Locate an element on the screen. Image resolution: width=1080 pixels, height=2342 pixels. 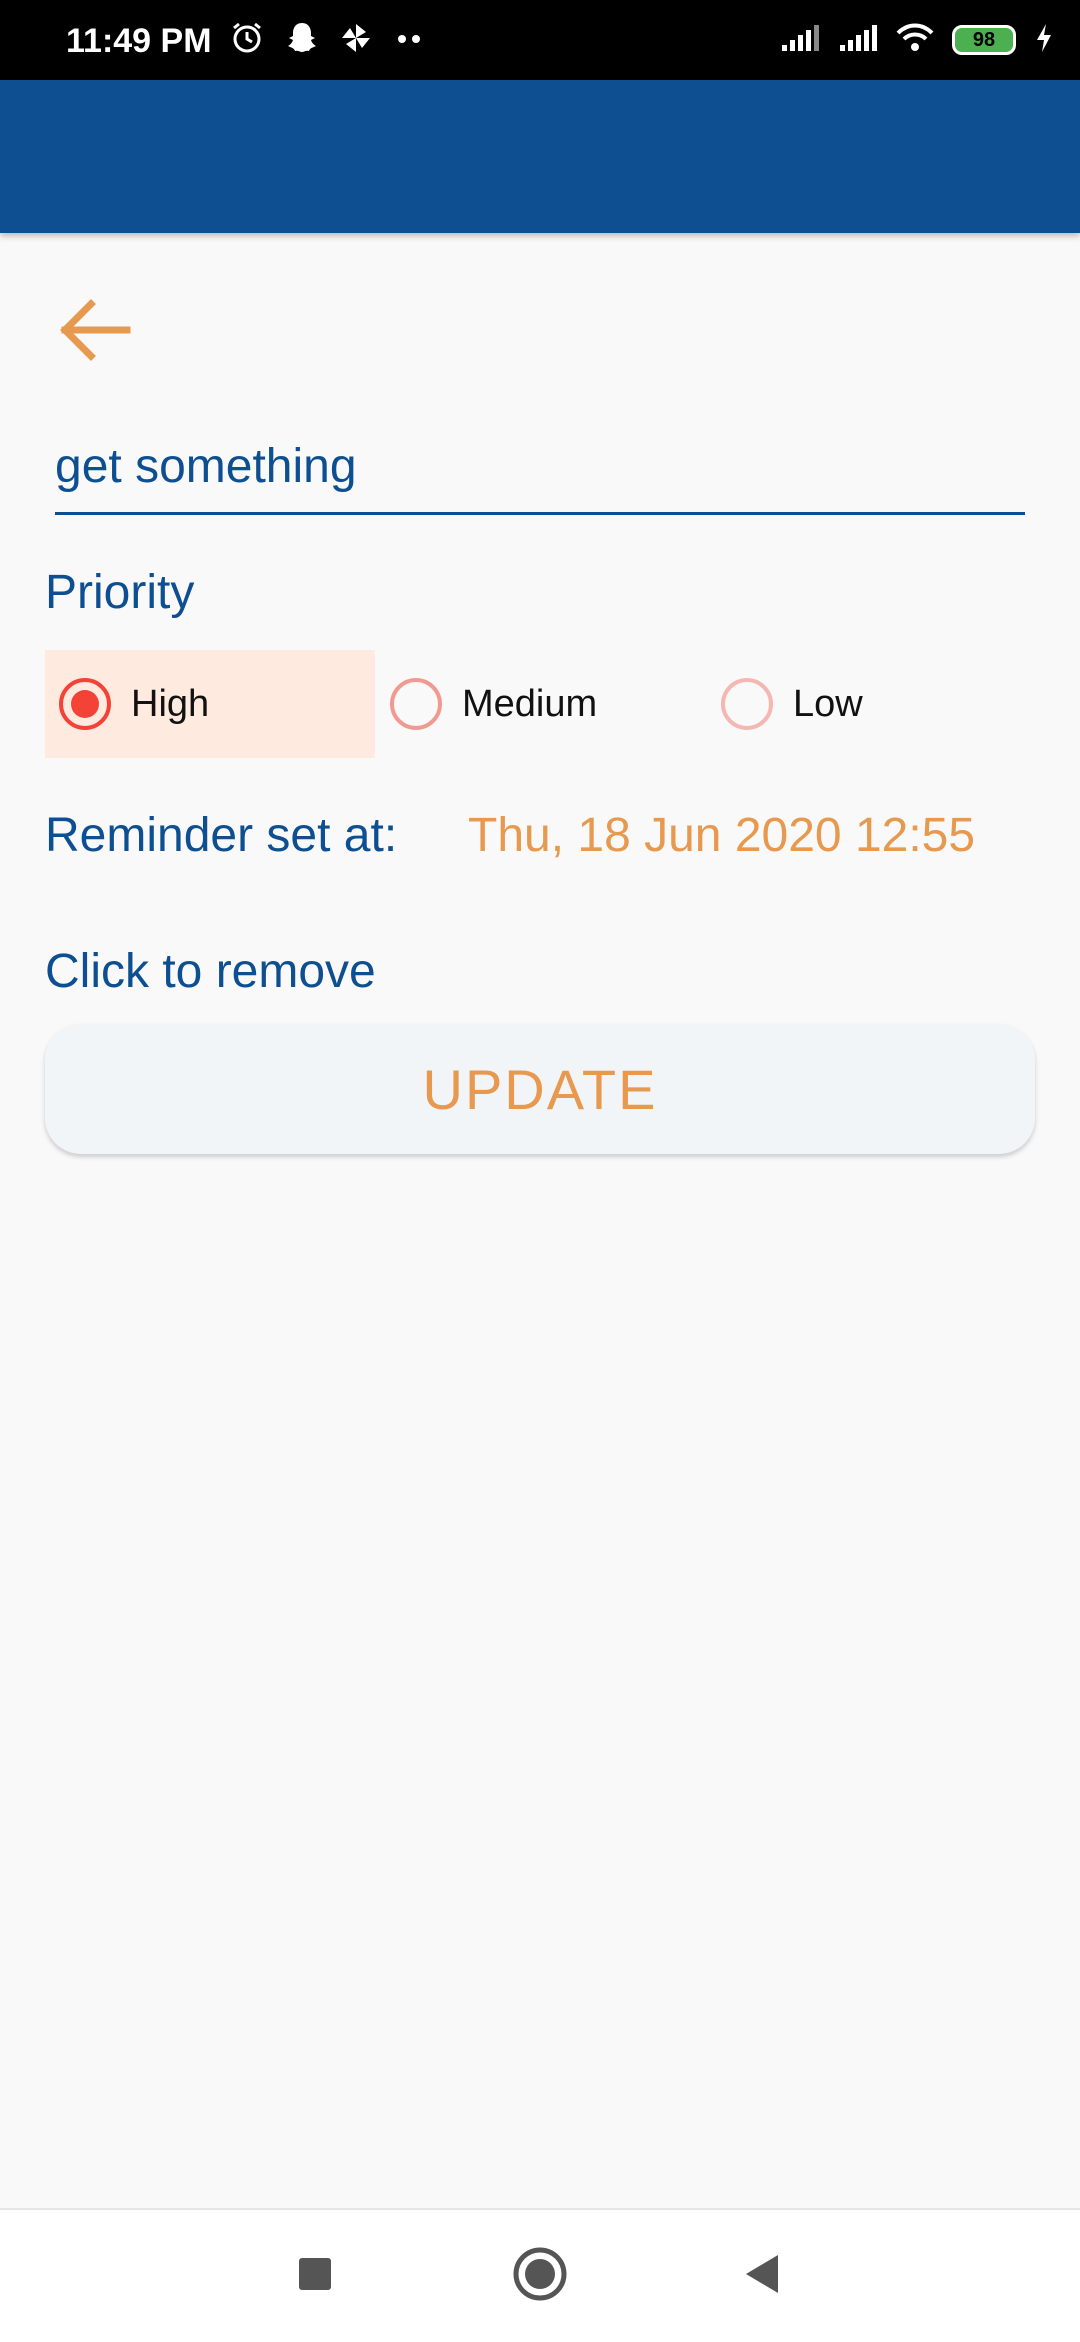
charging-icon is located at coordinates (1044, 40).